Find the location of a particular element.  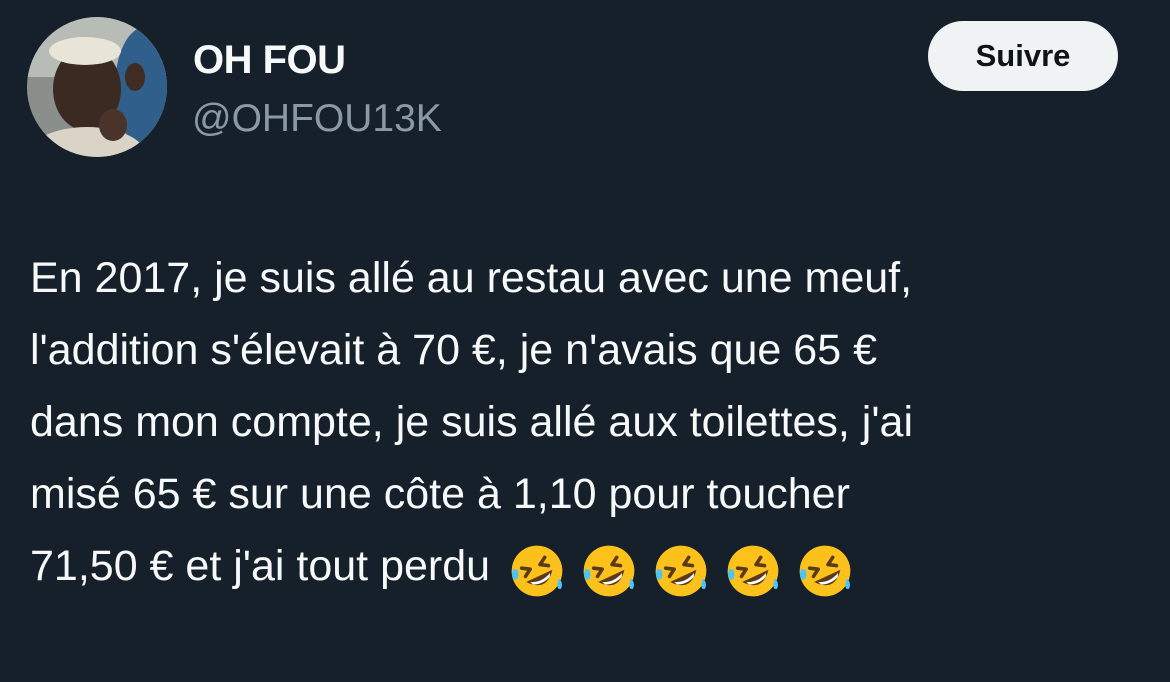

avatar is located at coordinates (97, 87).